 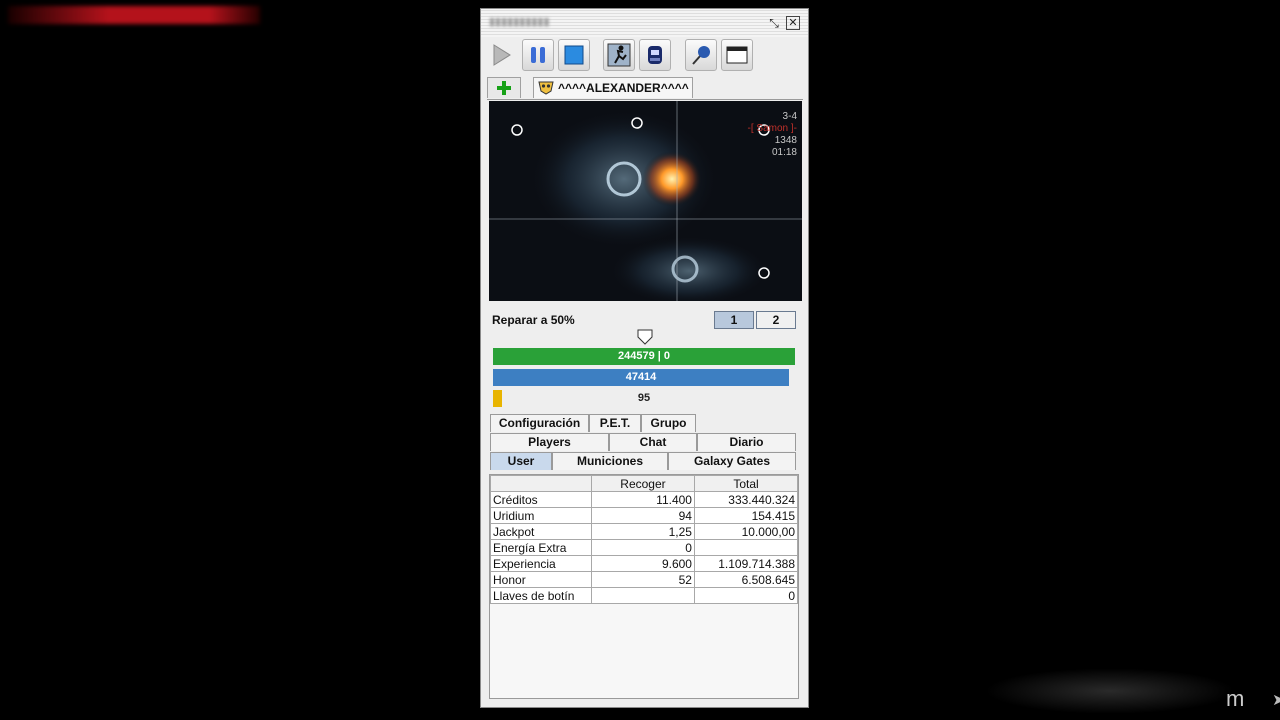 I want to click on window-title-blurred: ▮▮▮▮▮▮▮▮▮▮, so click(x=519, y=22).